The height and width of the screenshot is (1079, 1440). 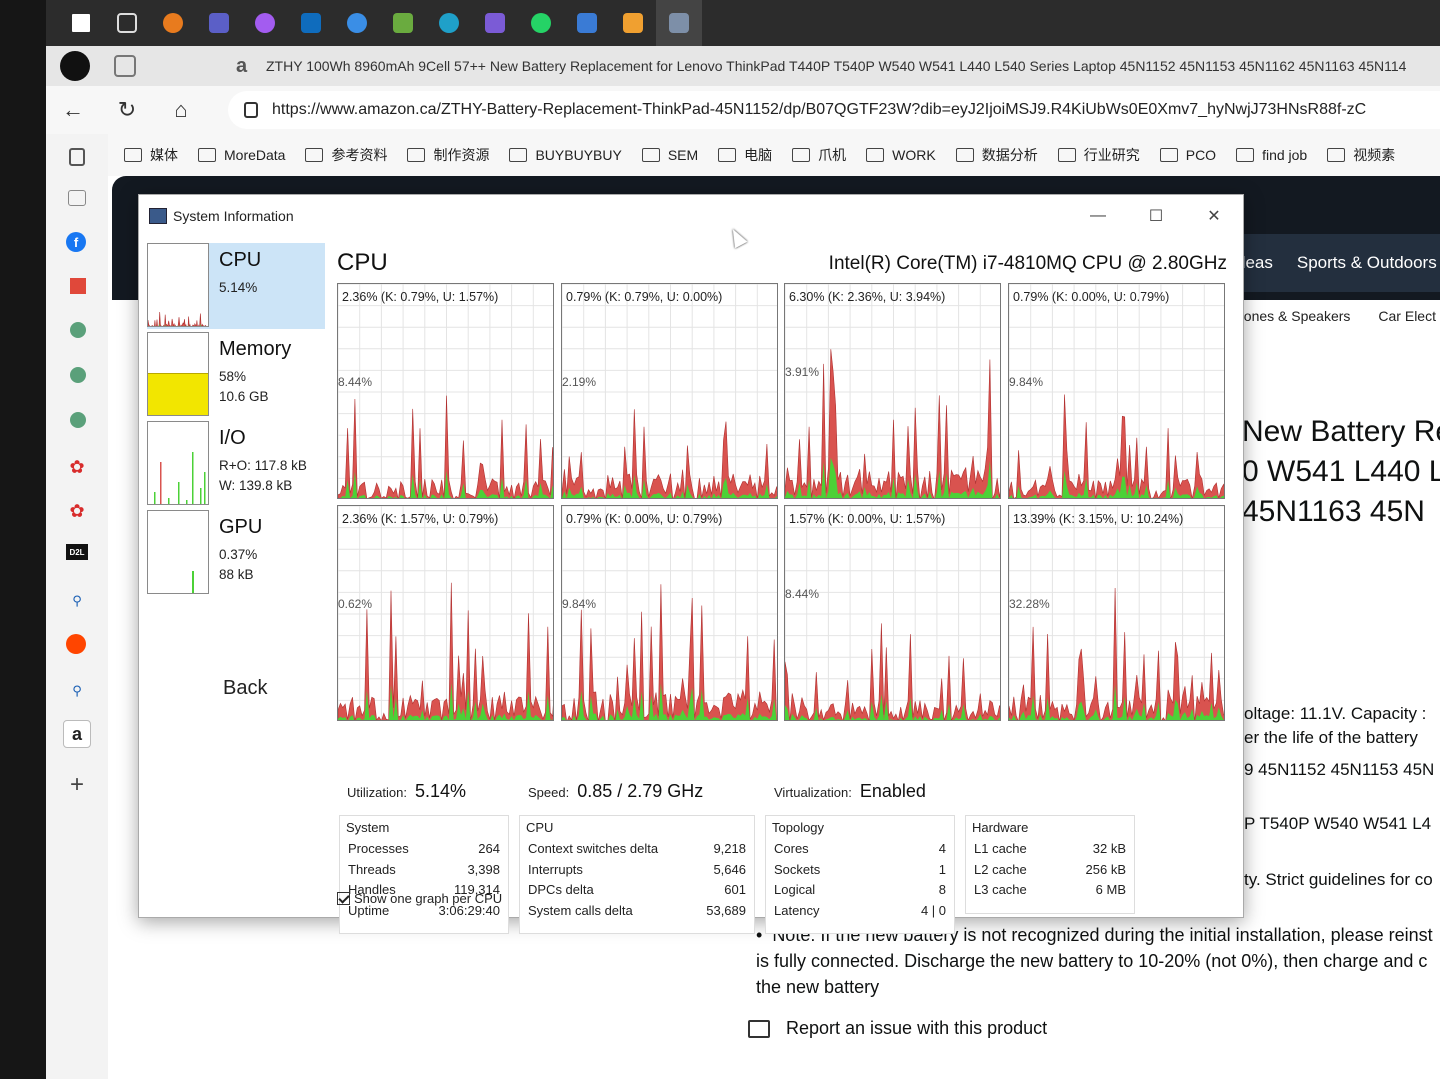 What do you see at coordinates (914, 155) in the screenshot?
I see `favorite-label: WORK` at bounding box center [914, 155].